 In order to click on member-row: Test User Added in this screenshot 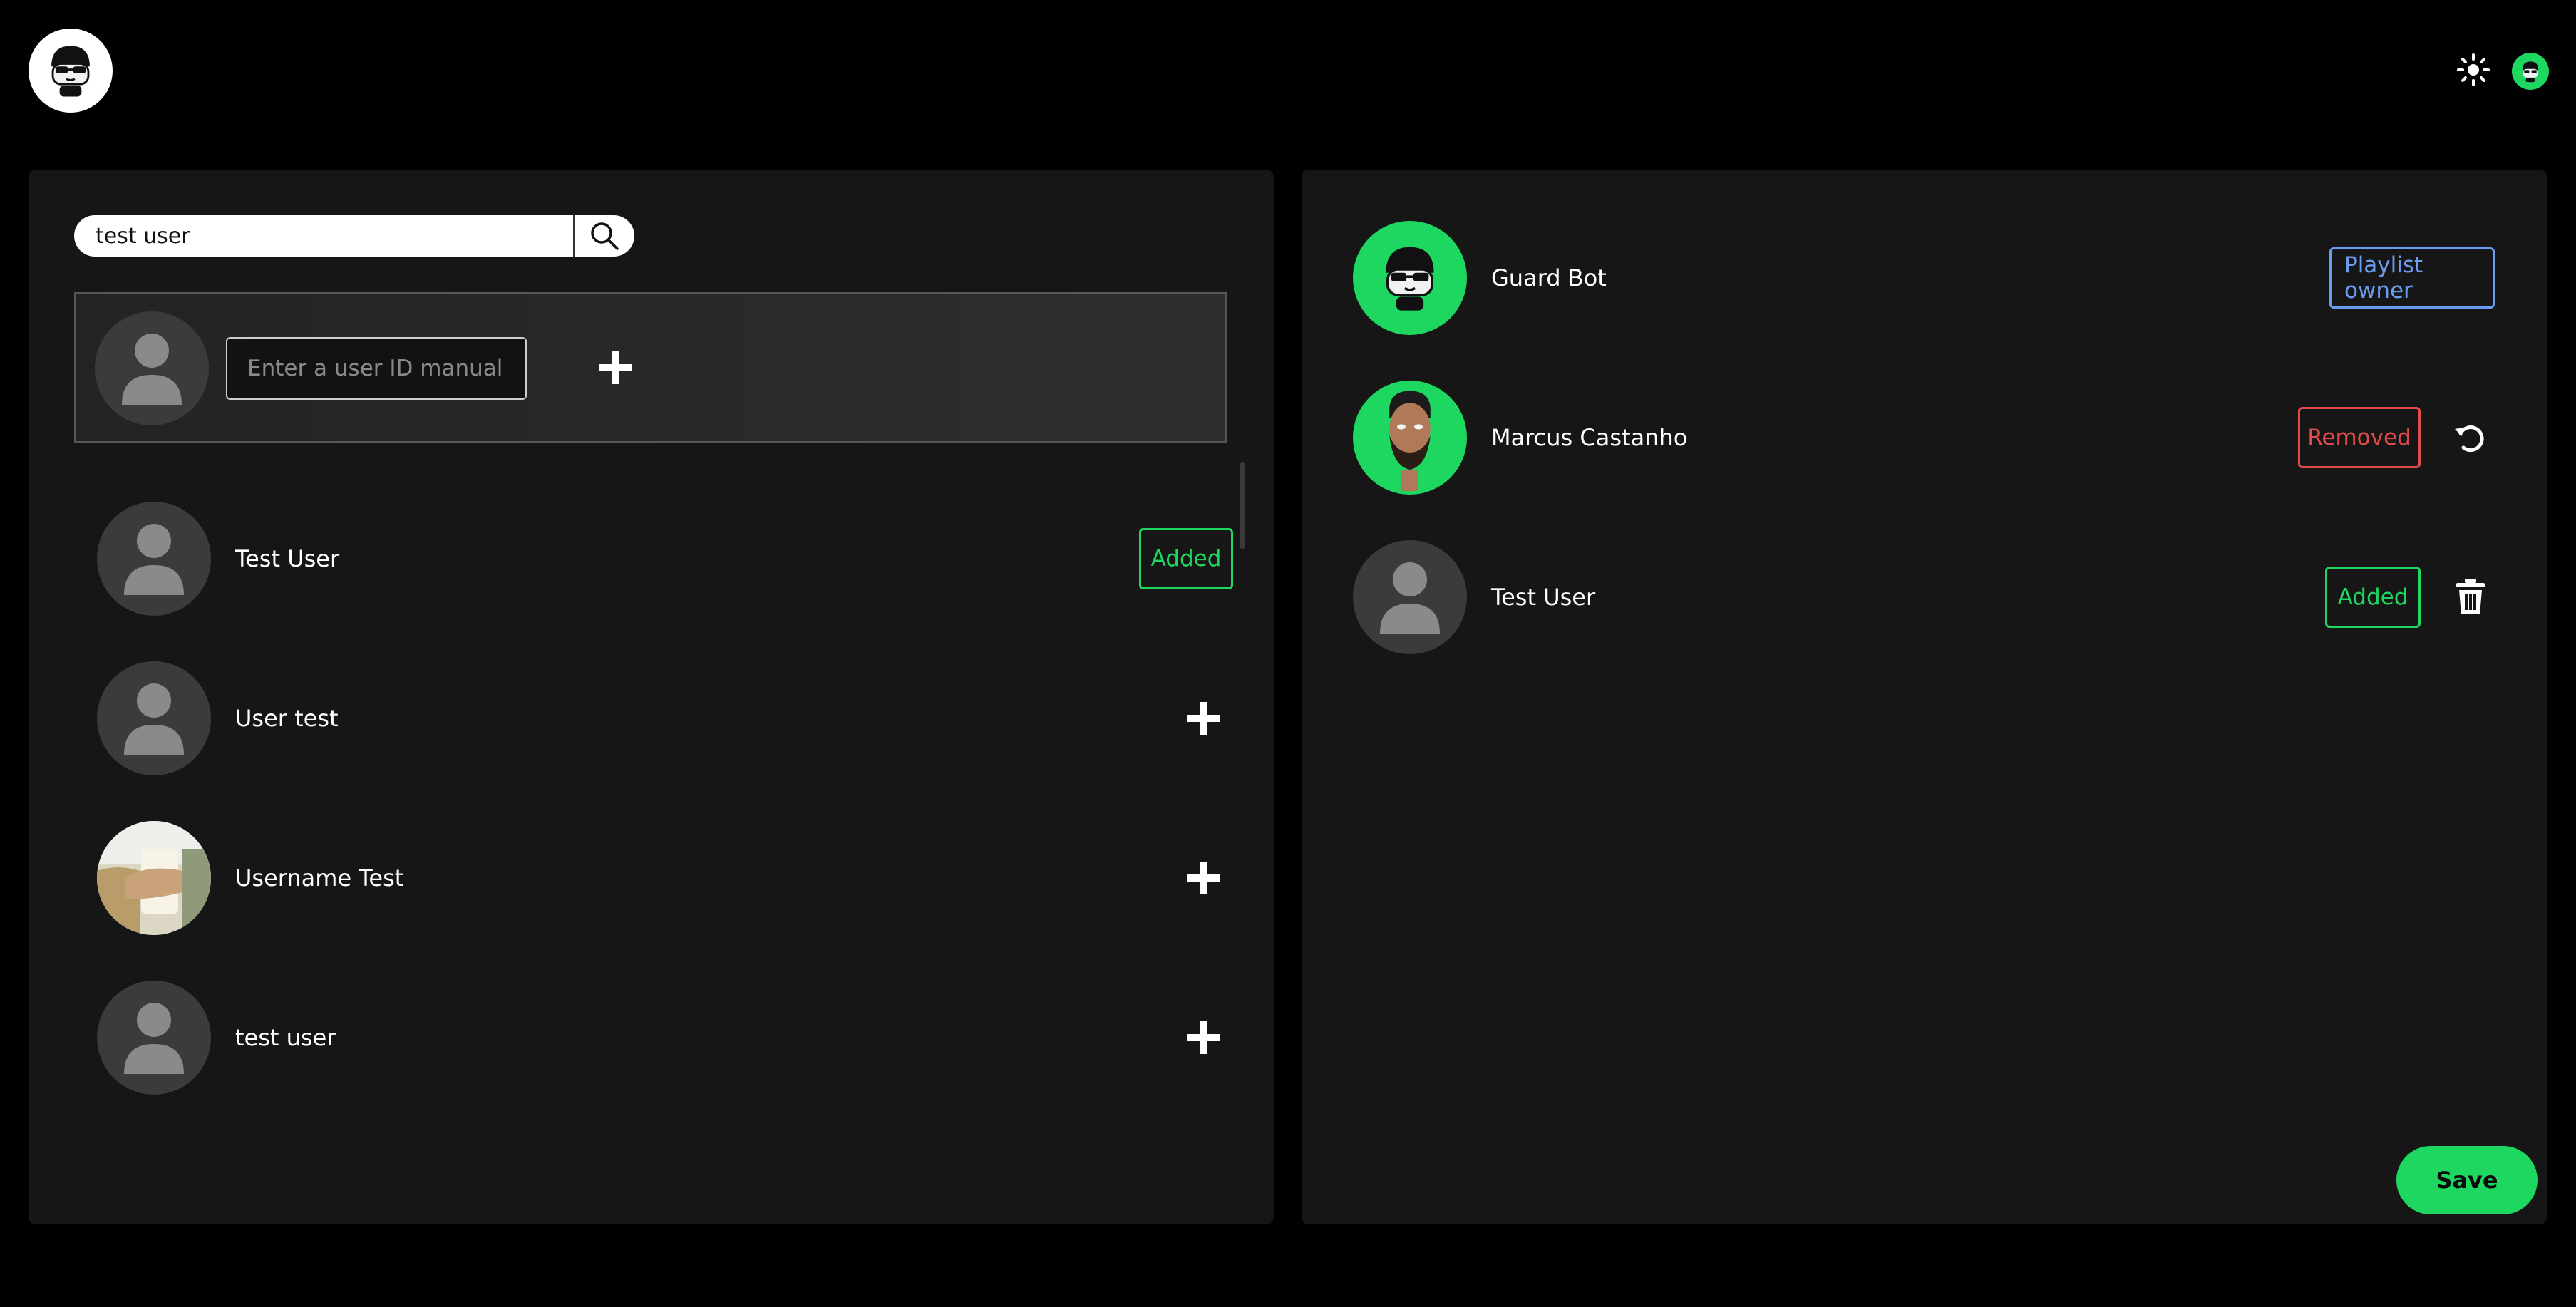, I will do `click(1941, 597)`.